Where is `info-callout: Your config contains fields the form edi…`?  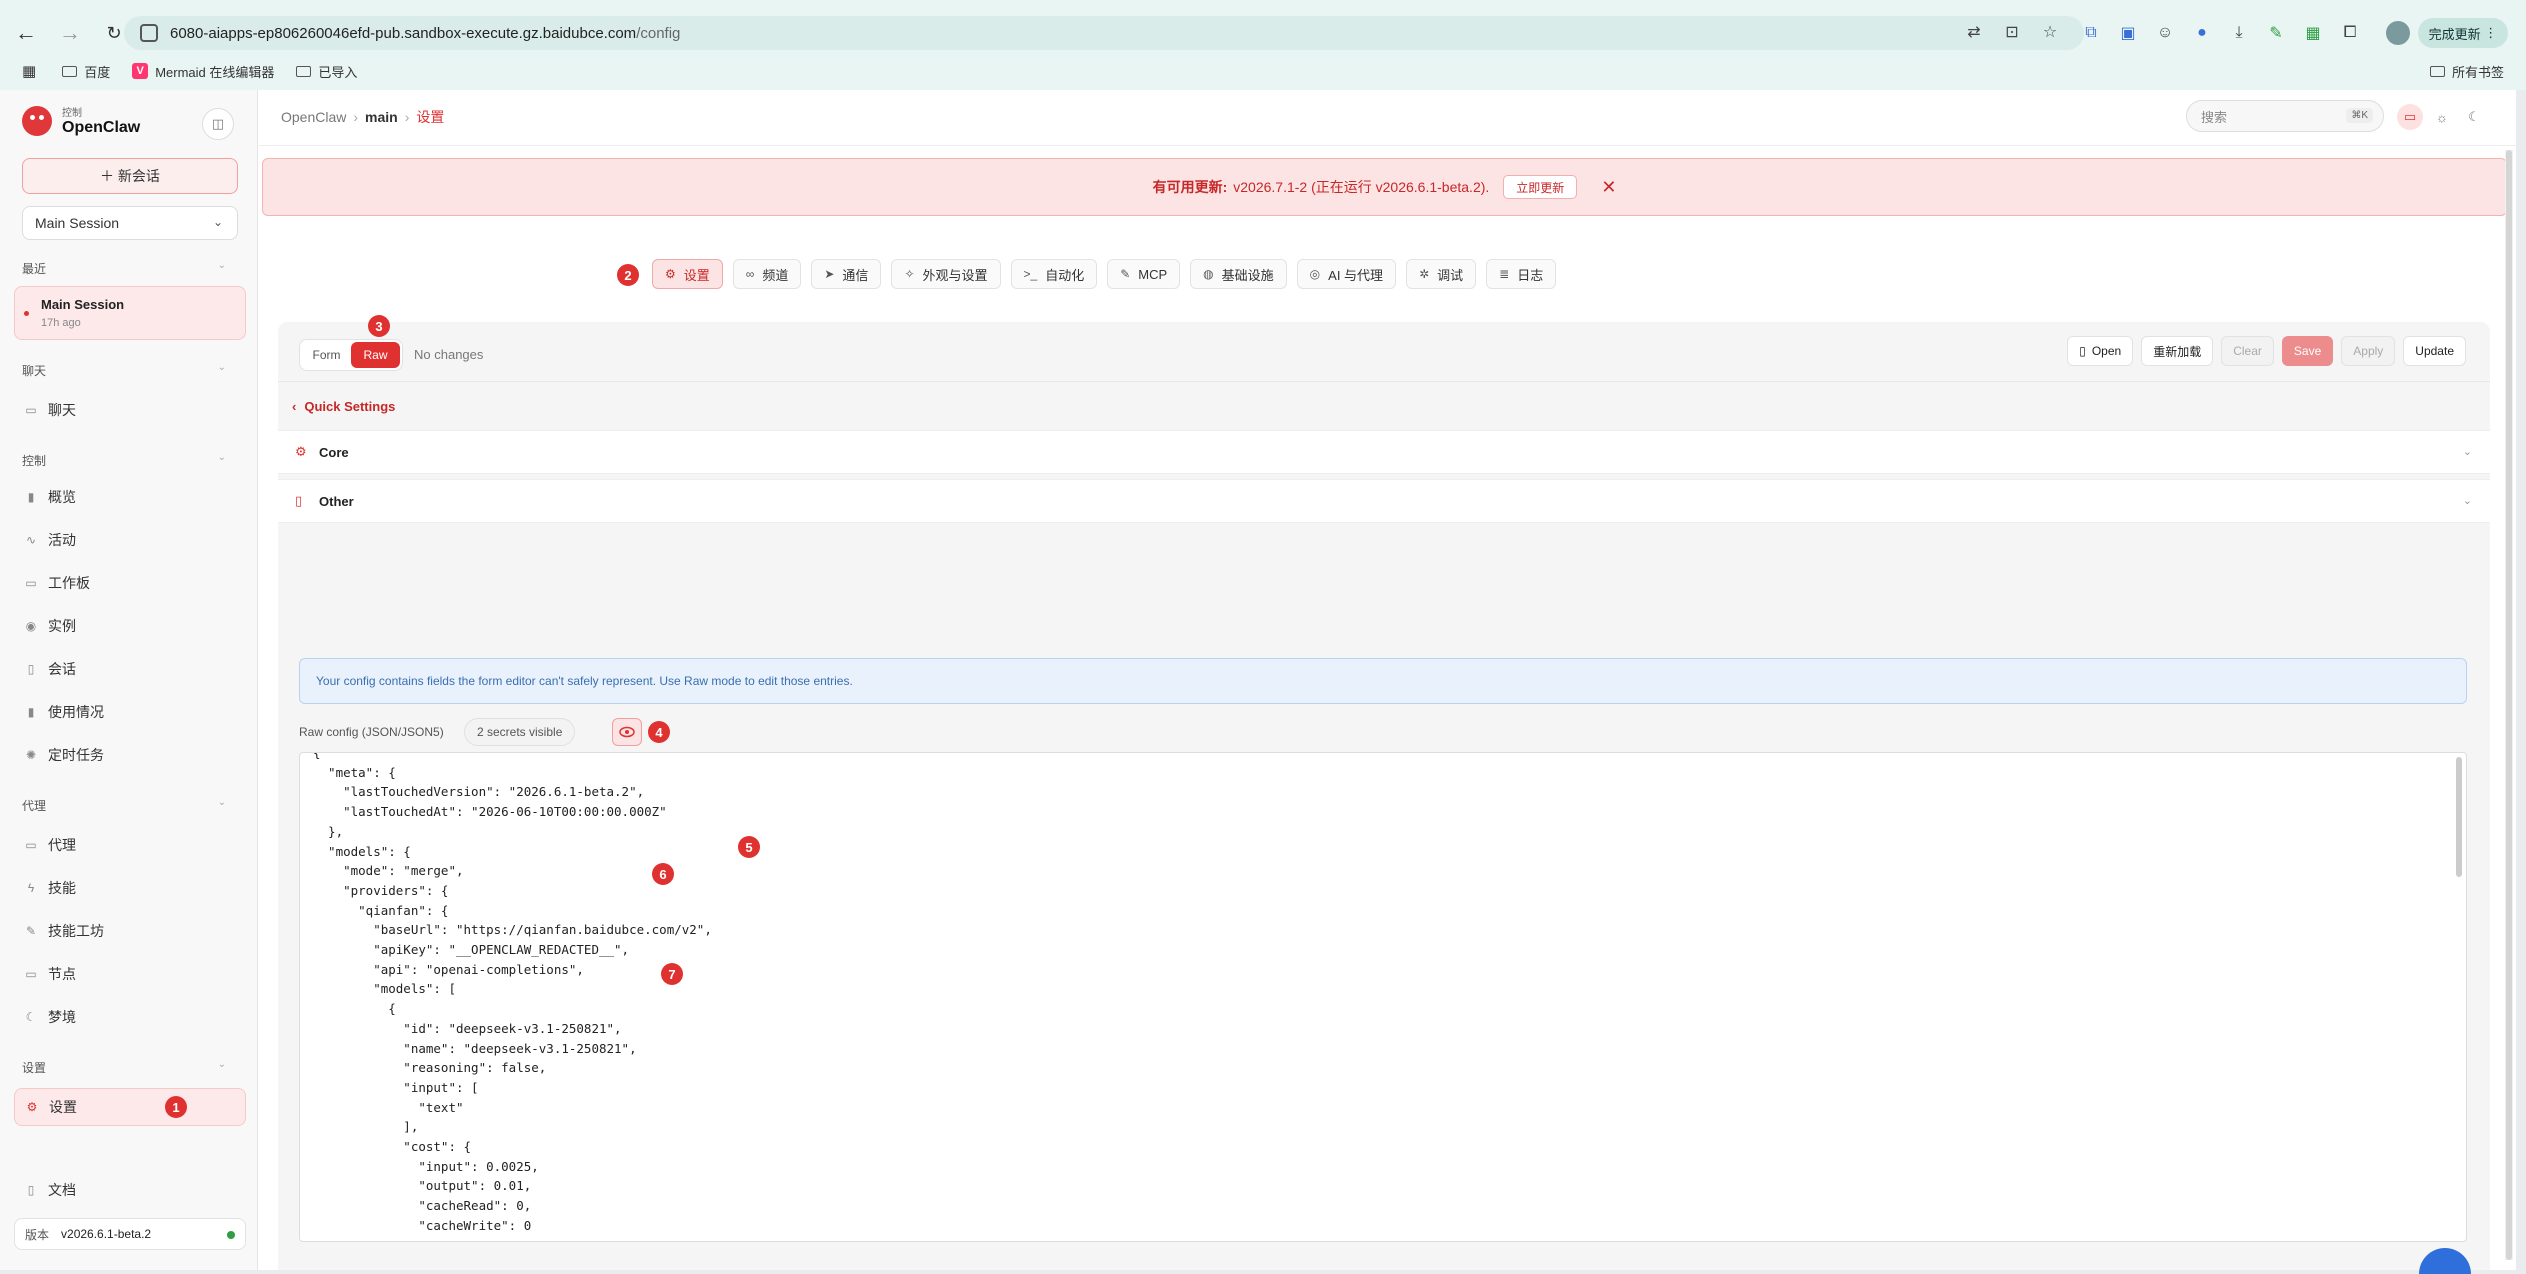
info-callout: Your config contains fields the form edi… is located at coordinates (1383, 681).